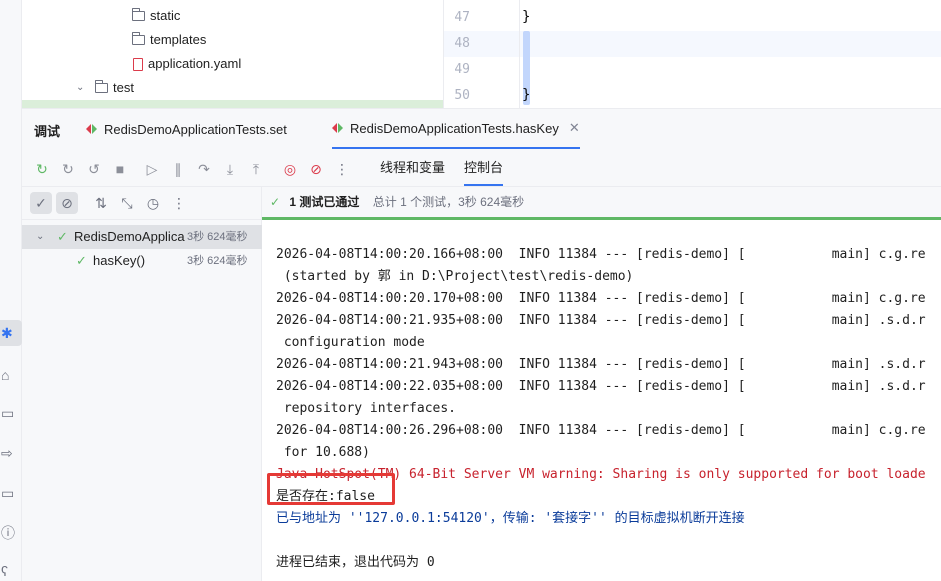 This screenshot has height=581, width=941. I want to click on console-line: for 10.688), so click(323, 452).